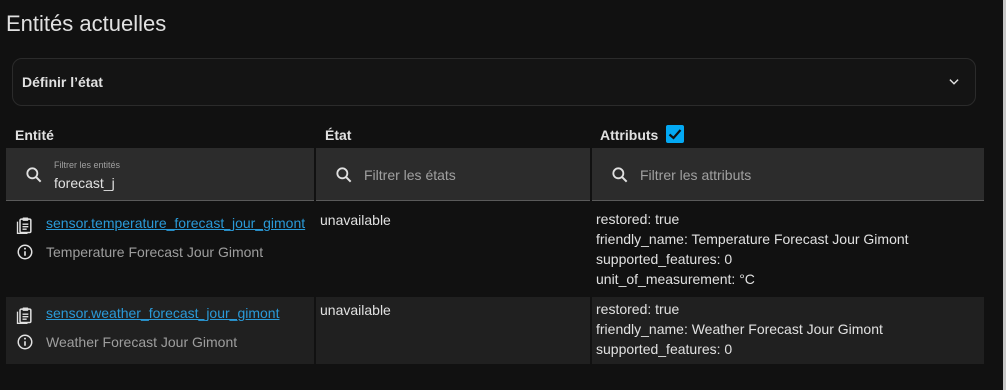 This screenshot has width=1006, height=390. What do you see at coordinates (410, 175) in the screenshot?
I see `state-filter-placeholder: Filtrer les états` at bounding box center [410, 175].